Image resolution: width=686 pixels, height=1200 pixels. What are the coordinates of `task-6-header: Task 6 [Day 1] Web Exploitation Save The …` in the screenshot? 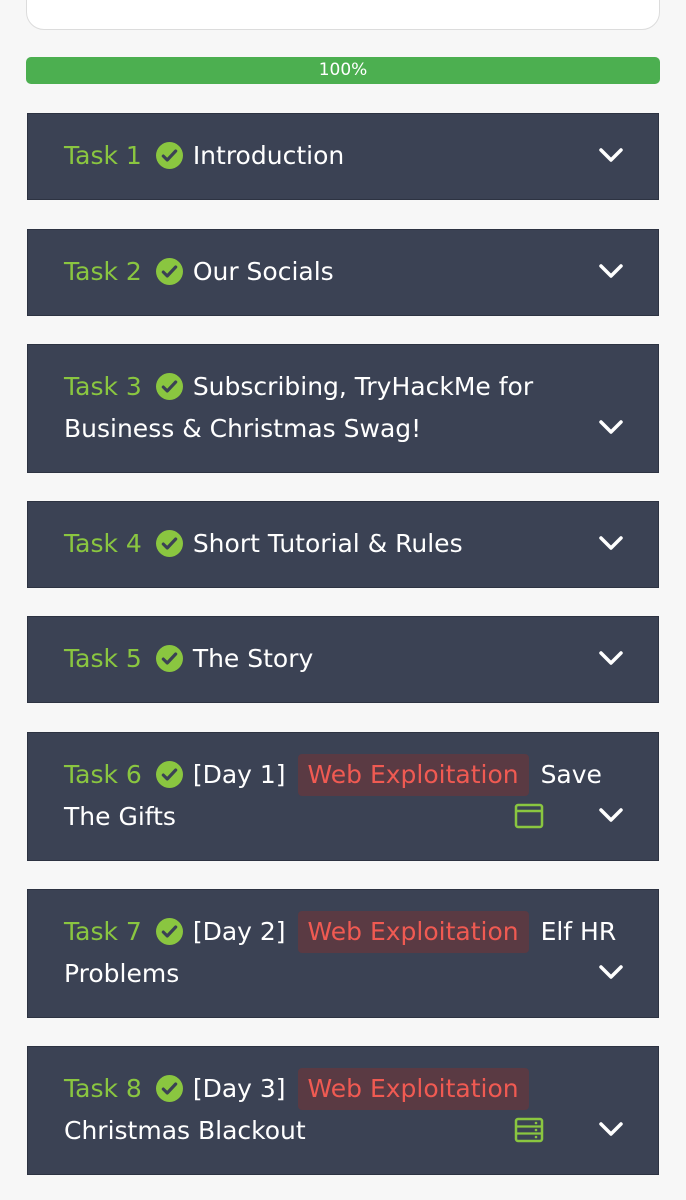 It's located at (343, 796).